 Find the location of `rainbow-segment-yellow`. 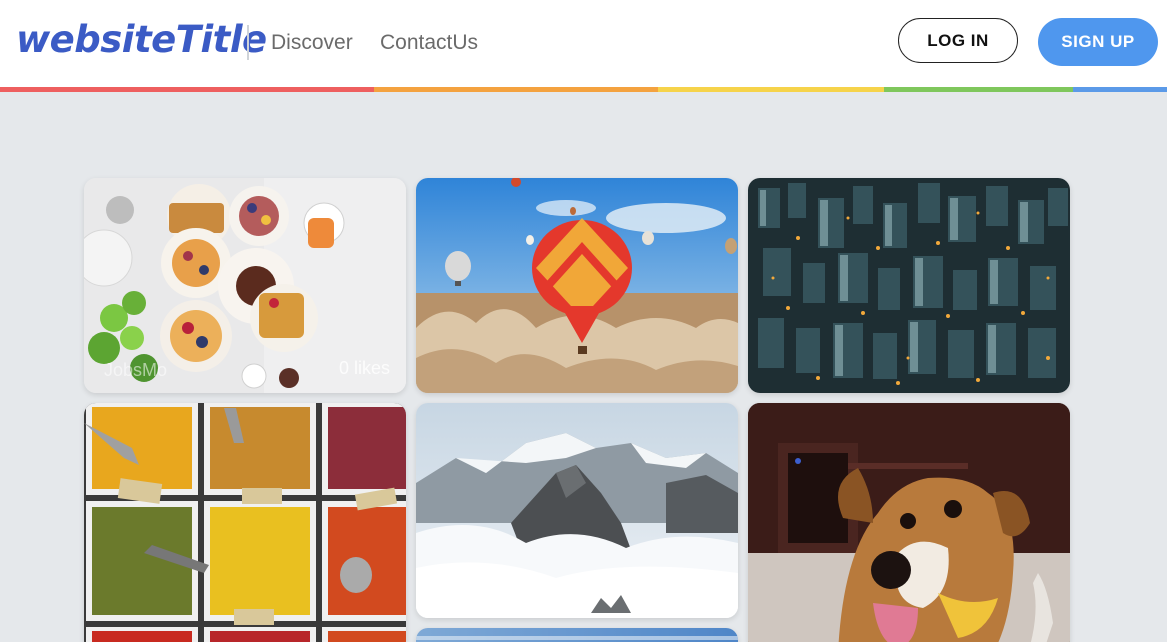

rainbow-segment-yellow is located at coordinates (771, 89).